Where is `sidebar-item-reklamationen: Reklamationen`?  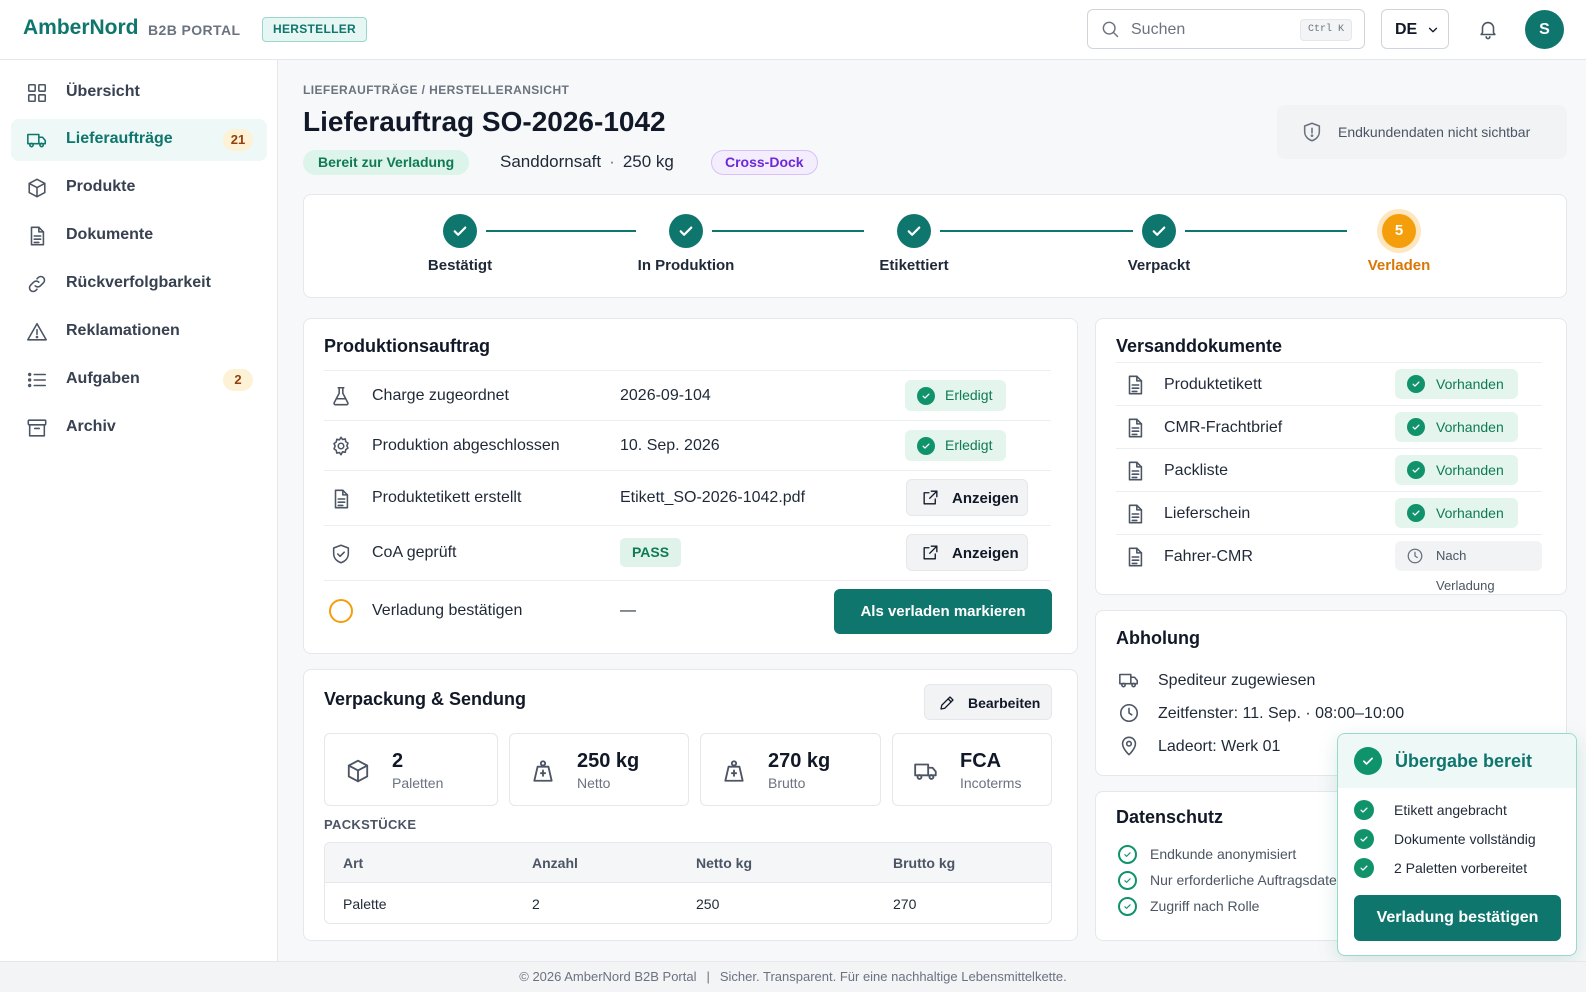
sidebar-item-reklamationen: Reklamationen is located at coordinates (139, 332).